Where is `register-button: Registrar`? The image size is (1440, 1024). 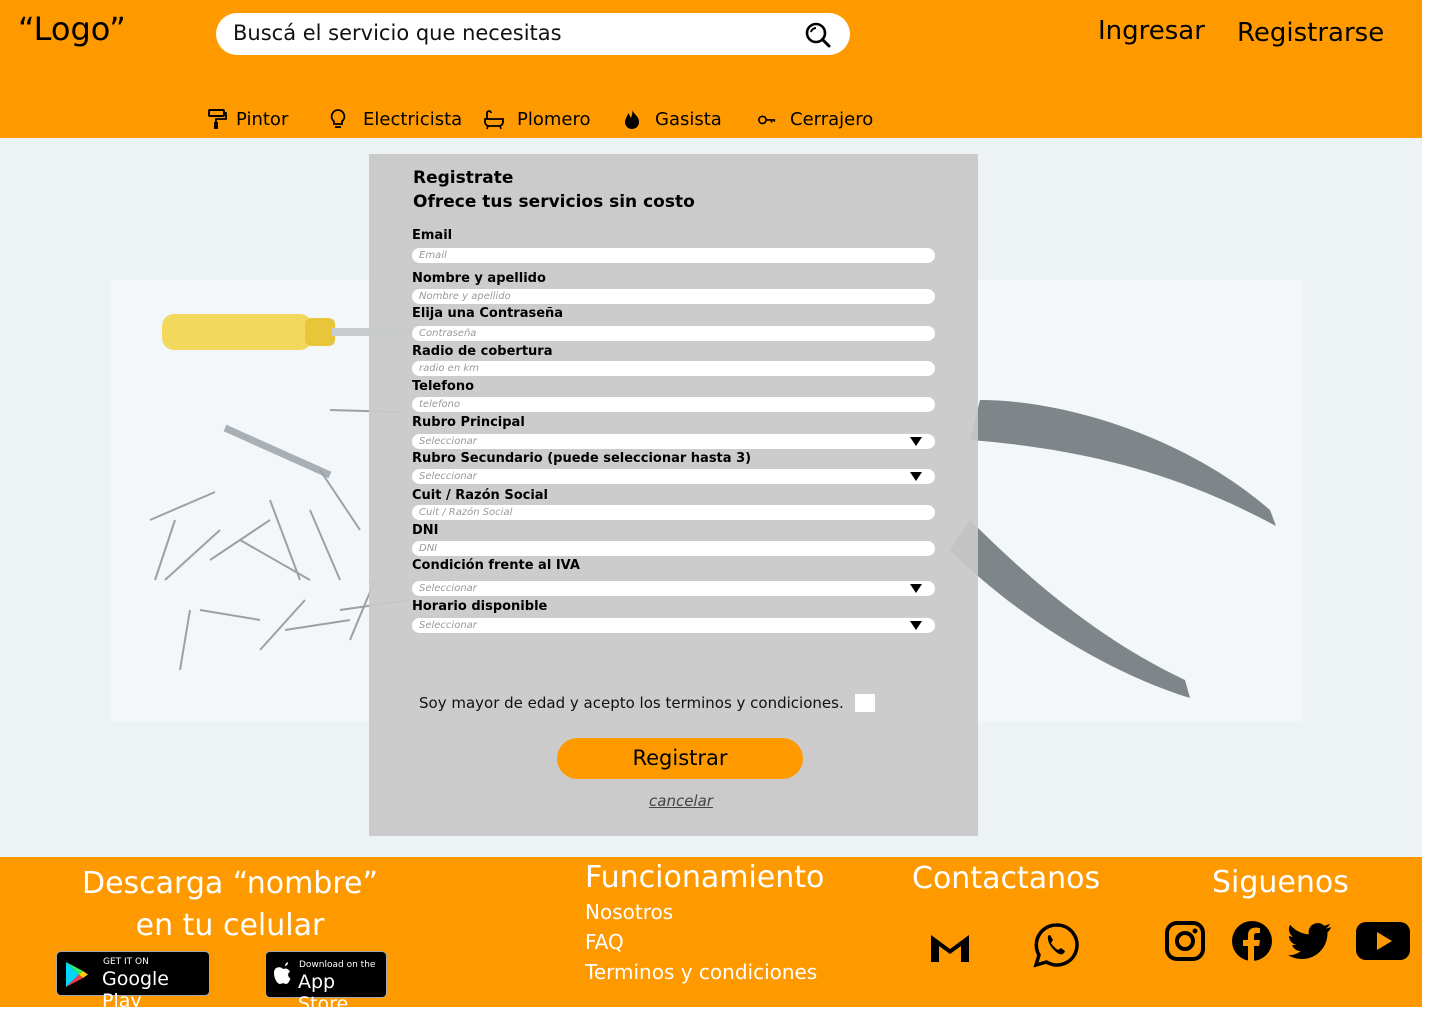
register-button: Registrar is located at coordinates (680, 758).